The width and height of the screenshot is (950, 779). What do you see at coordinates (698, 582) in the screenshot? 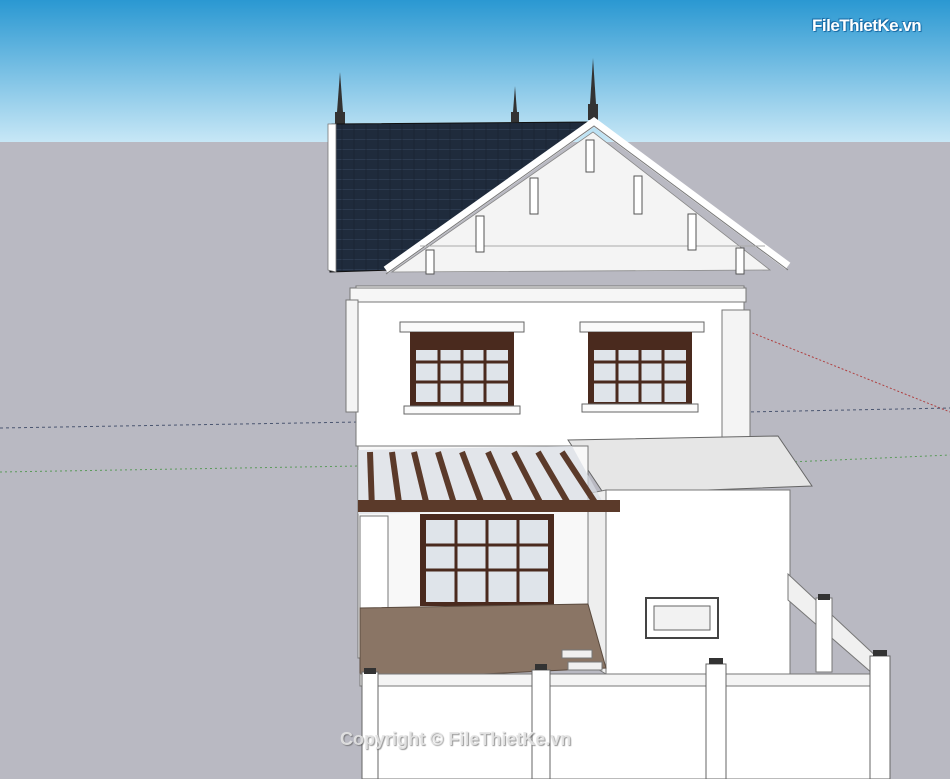
I see `side-volume-wall` at bounding box center [698, 582].